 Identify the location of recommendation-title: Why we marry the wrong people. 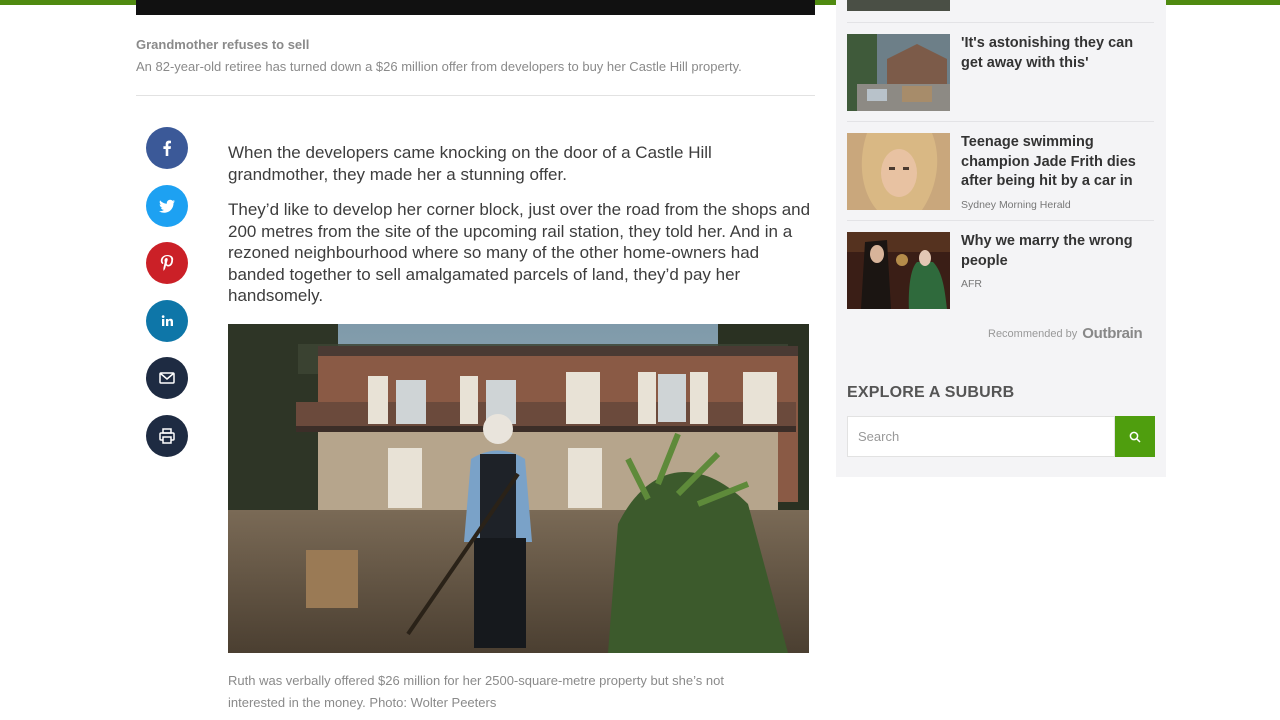
(1058, 251).